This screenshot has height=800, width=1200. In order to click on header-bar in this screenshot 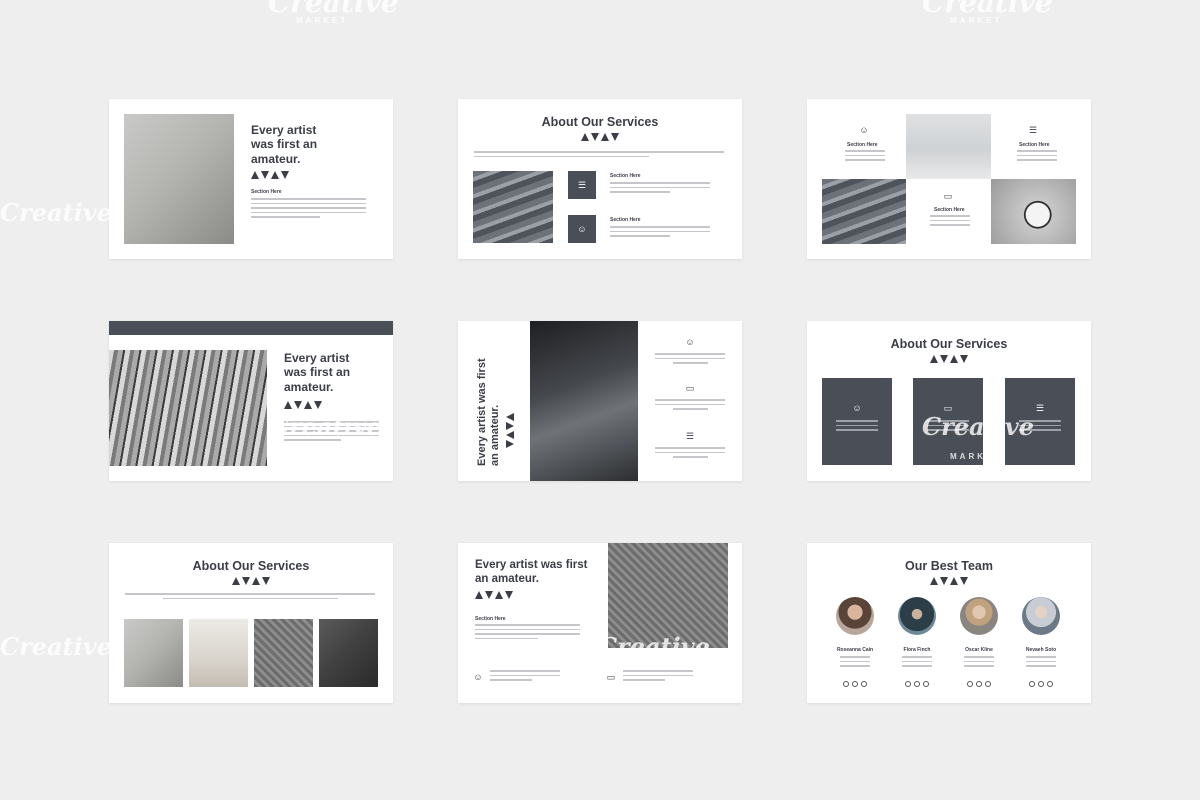, I will do `click(251, 328)`.